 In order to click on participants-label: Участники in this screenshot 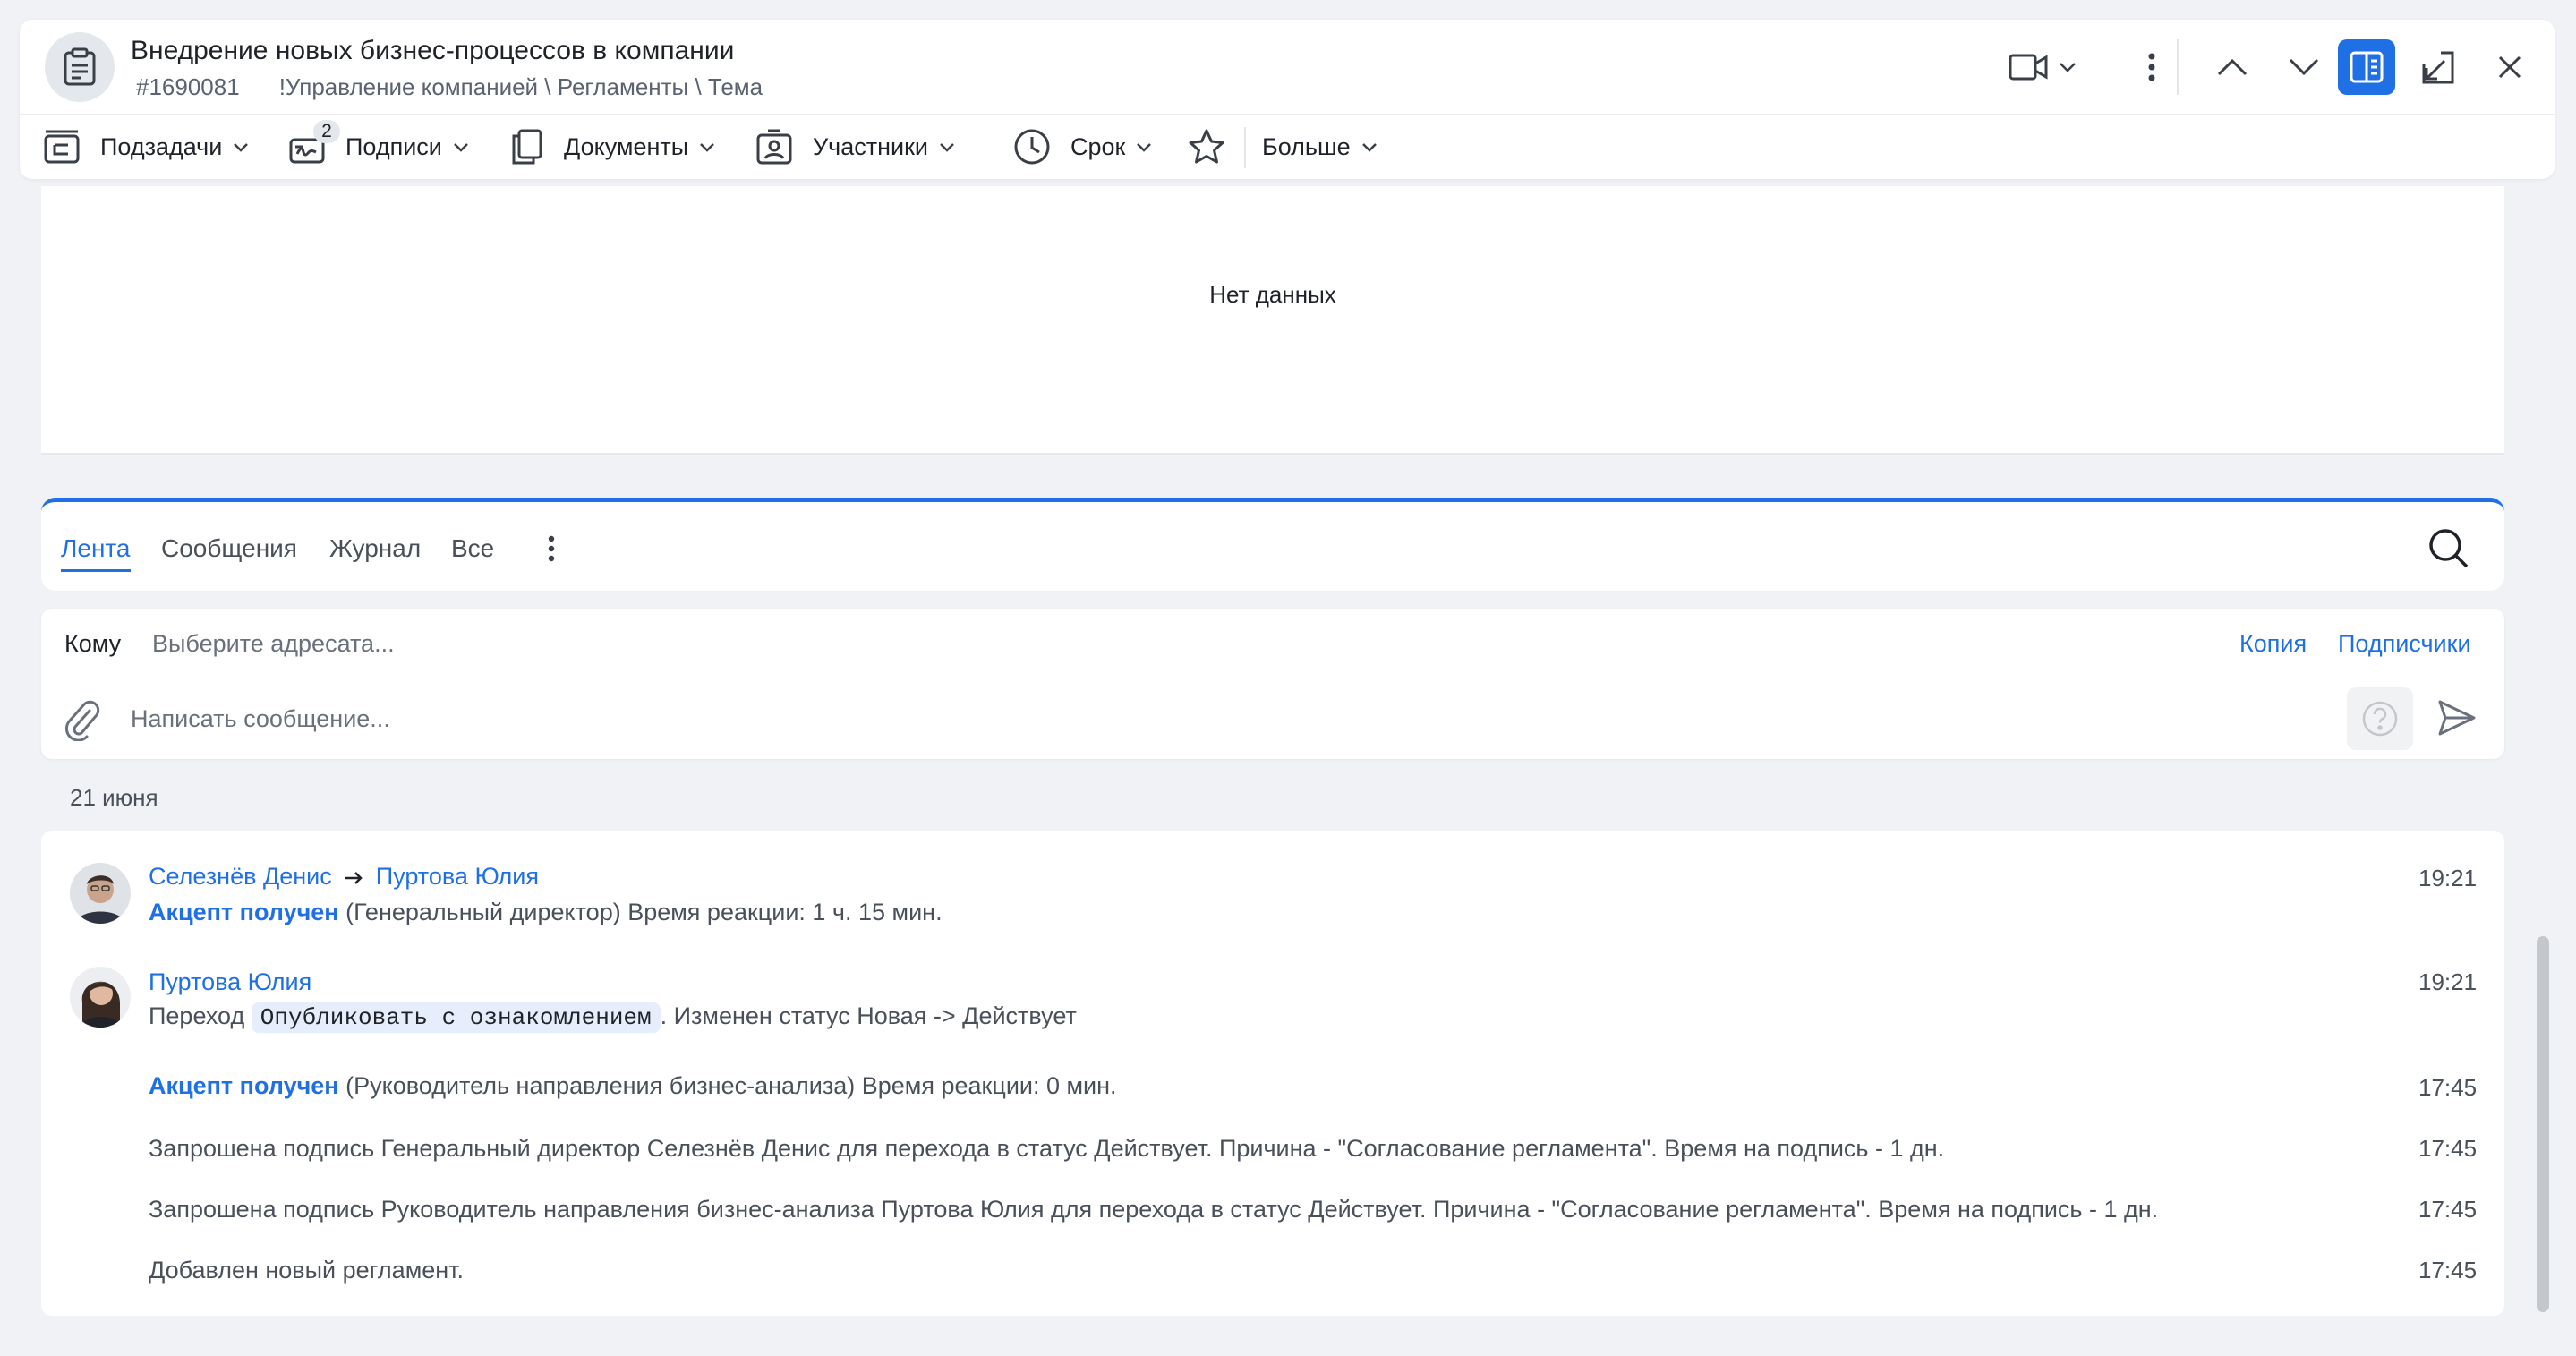, I will do `click(870, 146)`.